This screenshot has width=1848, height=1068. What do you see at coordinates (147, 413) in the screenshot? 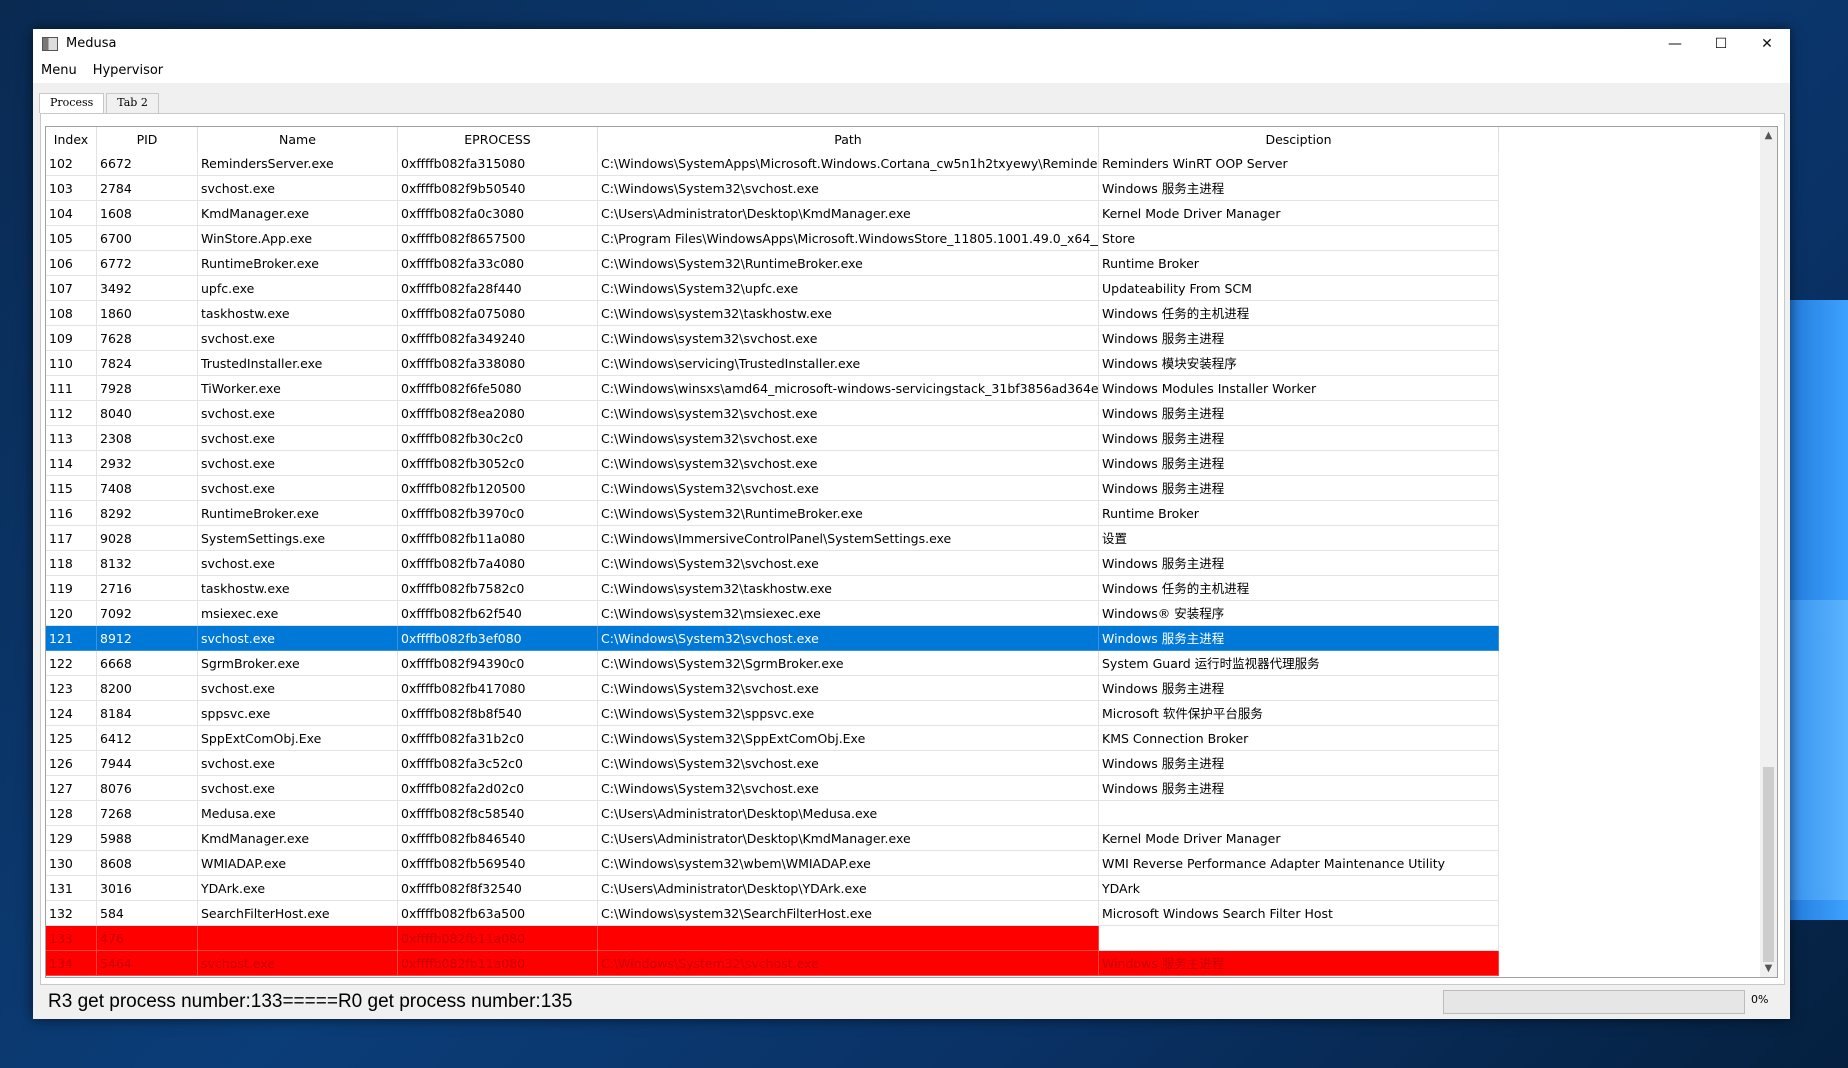
I see `cell-pid: 8040` at bounding box center [147, 413].